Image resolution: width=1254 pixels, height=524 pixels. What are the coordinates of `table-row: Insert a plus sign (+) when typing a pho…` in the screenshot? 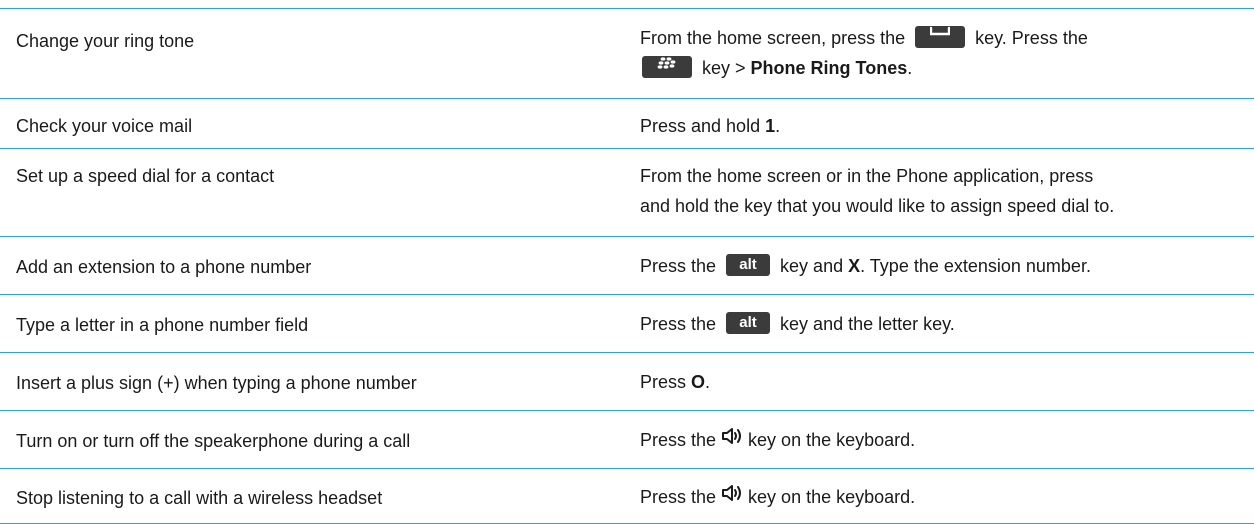 It's located at (627, 381).